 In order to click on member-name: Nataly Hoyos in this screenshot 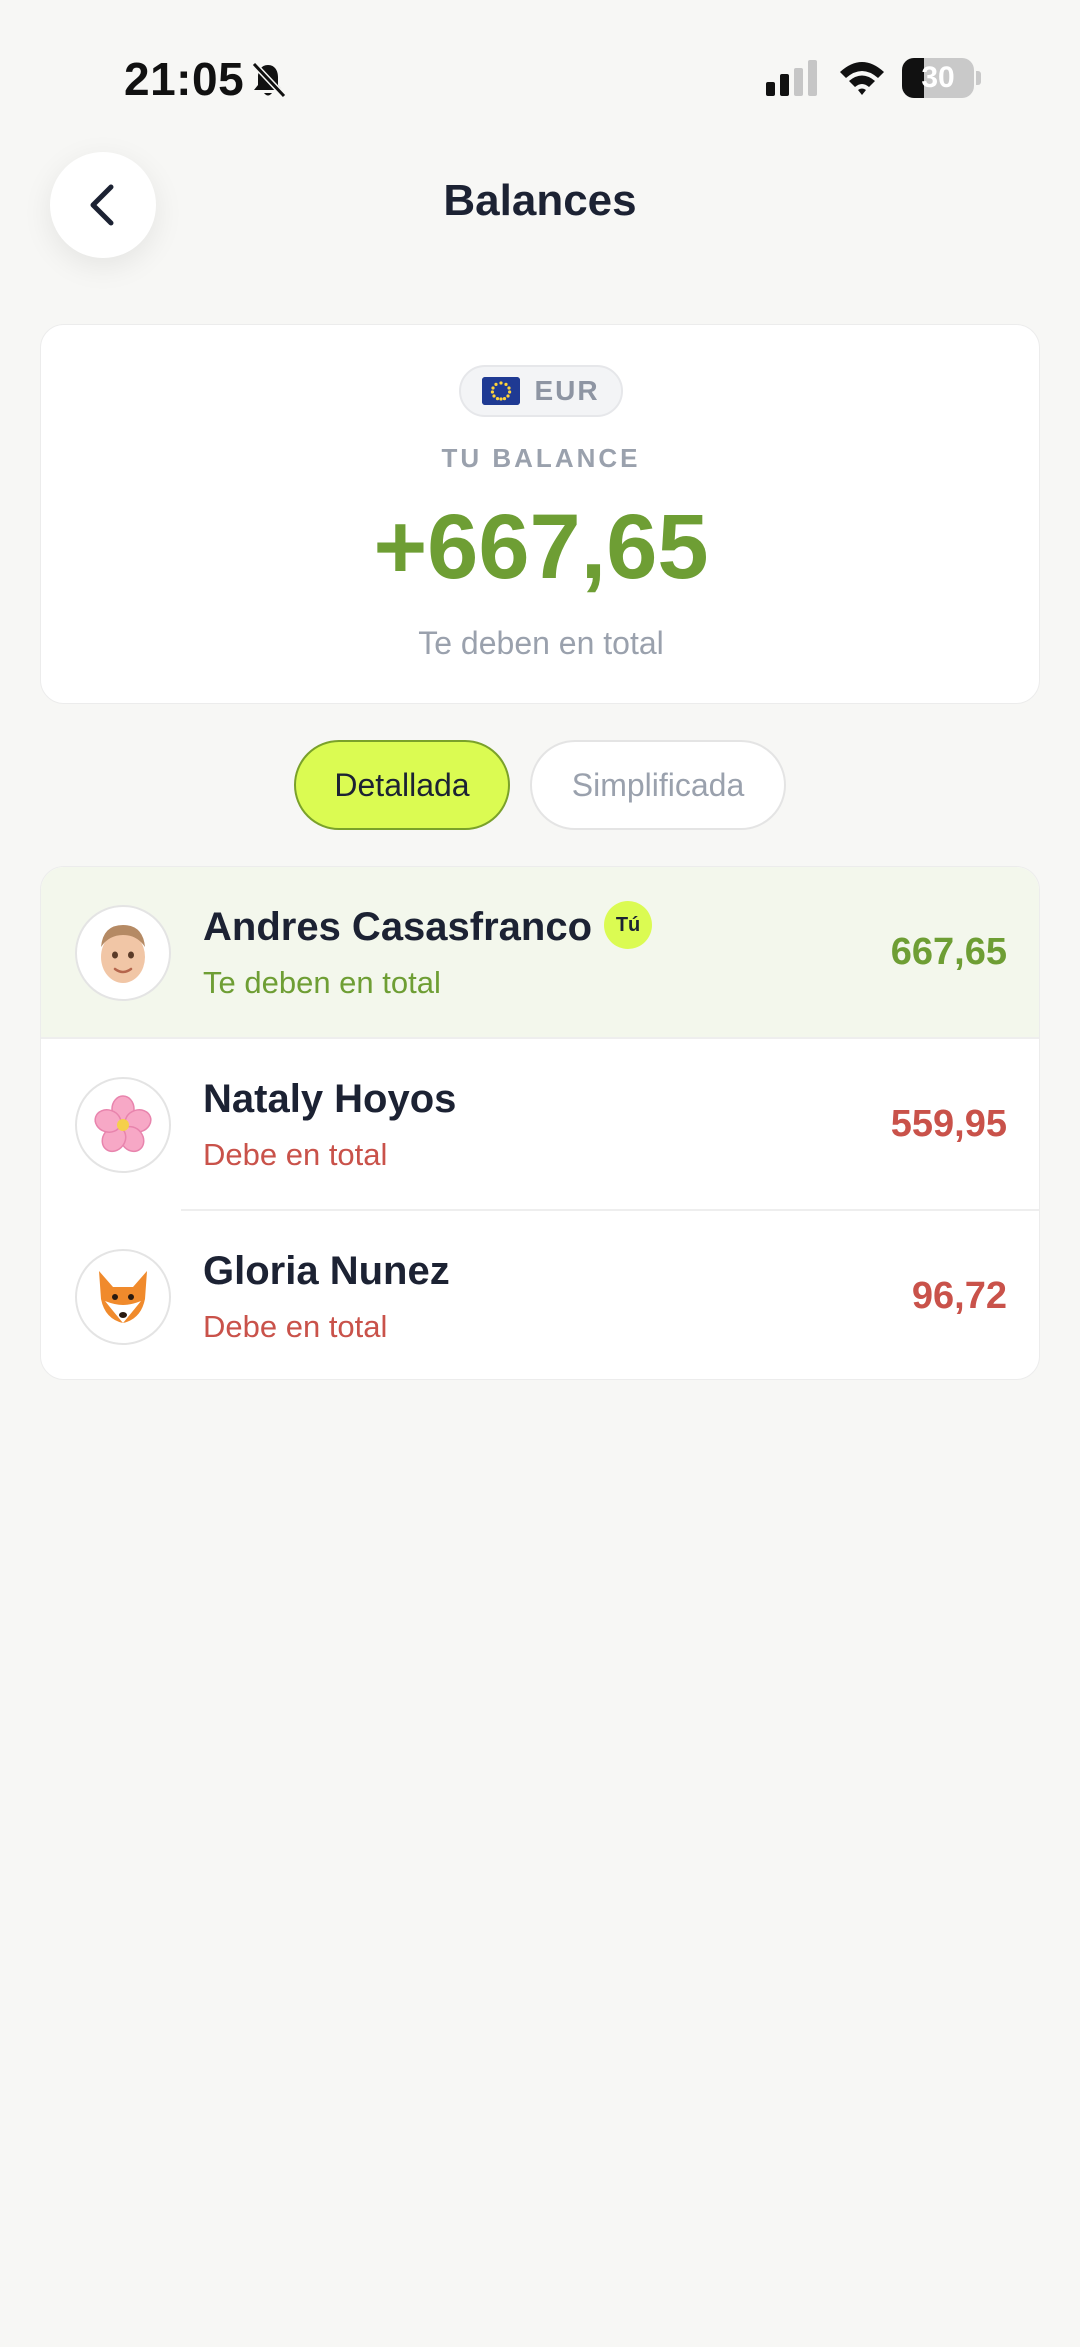, I will do `click(330, 1099)`.